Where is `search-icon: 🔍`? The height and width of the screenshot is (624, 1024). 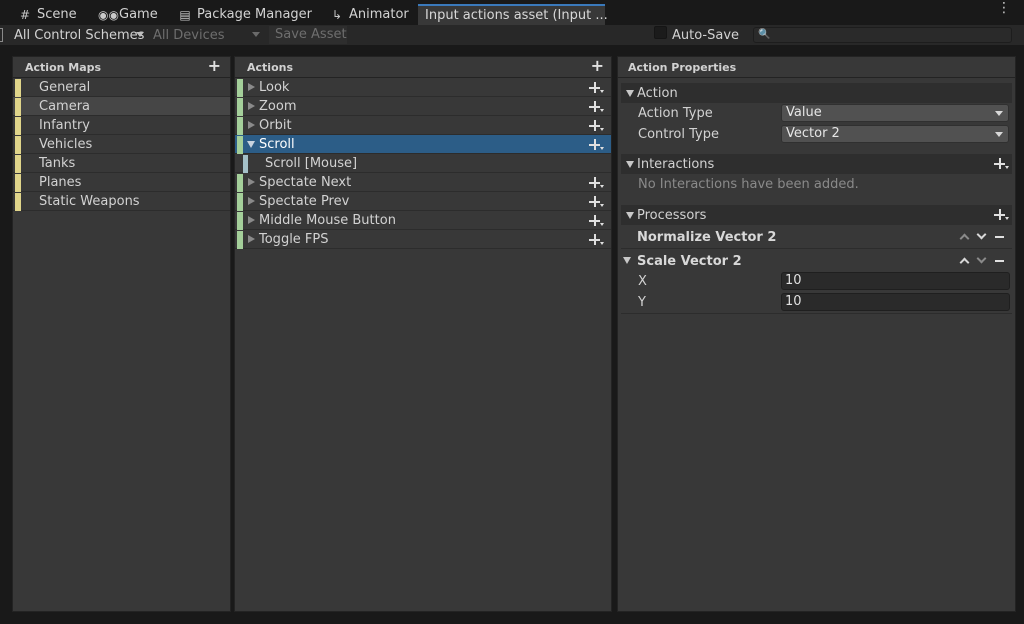
search-icon: 🔍 is located at coordinates (764, 34).